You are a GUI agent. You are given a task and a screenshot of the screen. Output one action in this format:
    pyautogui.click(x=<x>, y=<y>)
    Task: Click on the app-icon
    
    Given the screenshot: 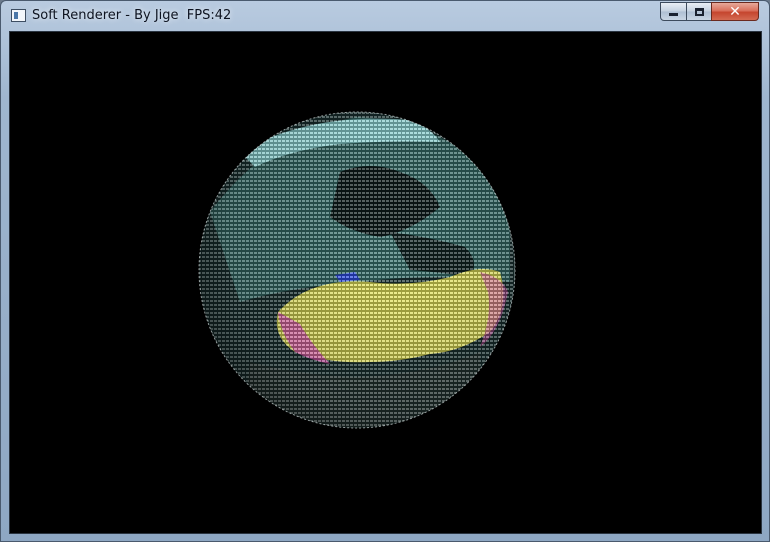 What is the action you would take?
    pyautogui.click(x=18, y=15)
    